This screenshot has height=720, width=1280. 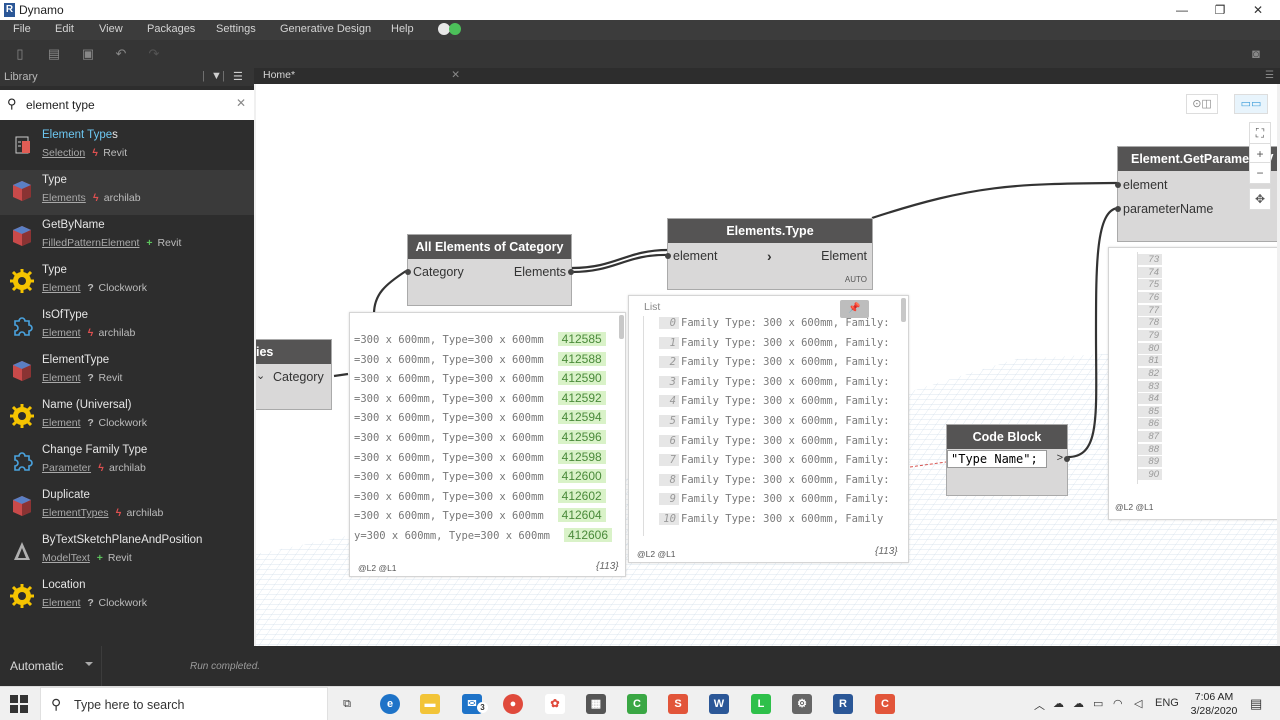 I want to click on list-view-icon: ☰, so click(x=238, y=76).